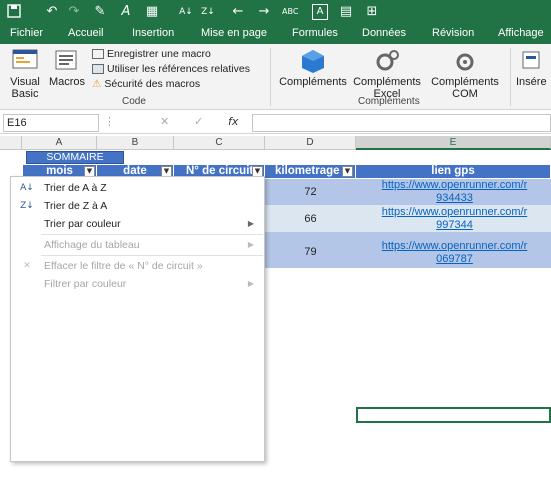  Describe the element at coordinates (531, 61) in the screenshot. I see `insert-controls-icon` at that location.